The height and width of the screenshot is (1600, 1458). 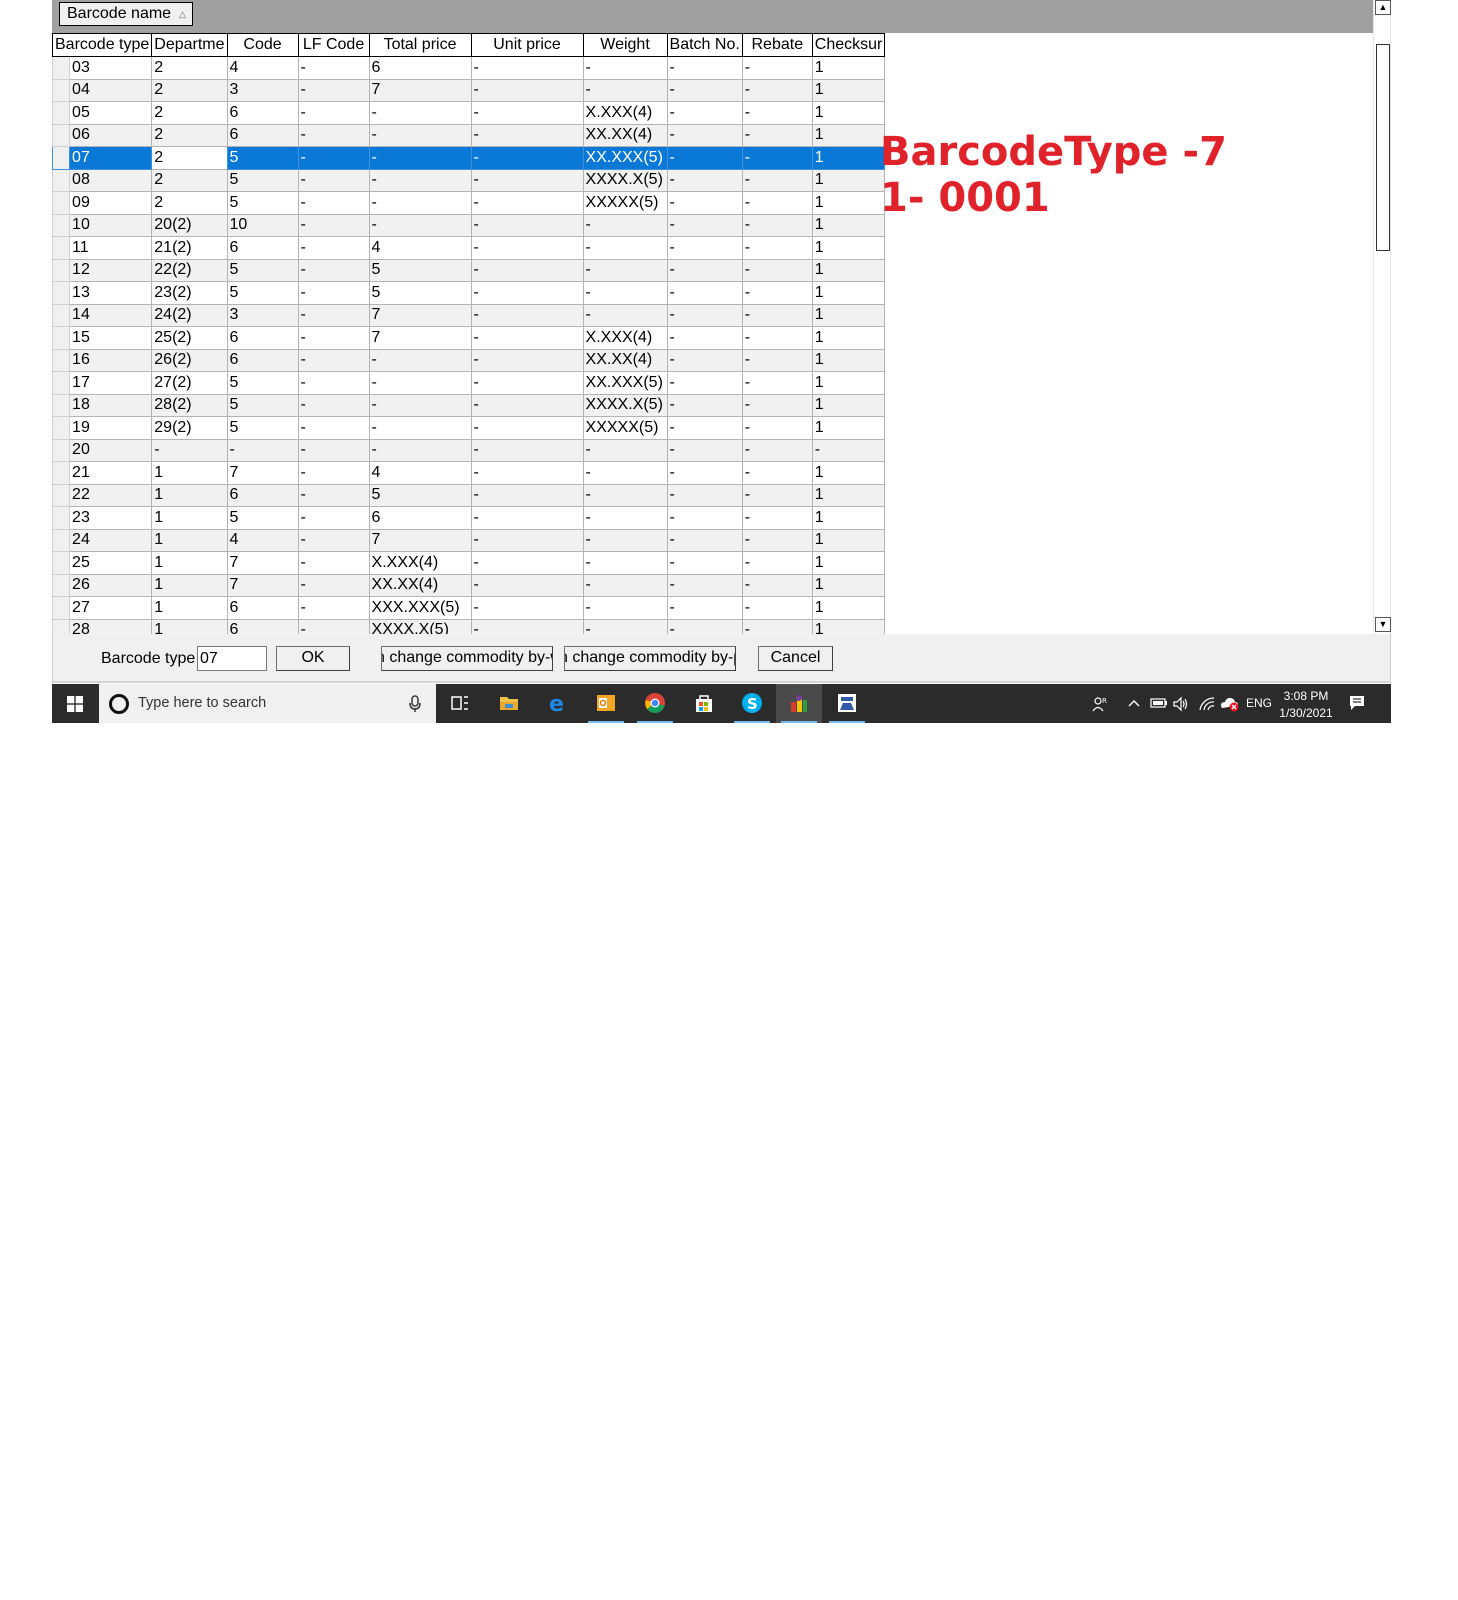 What do you see at coordinates (111, 338) in the screenshot?
I see `cell-barcode-type: 15` at bounding box center [111, 338].